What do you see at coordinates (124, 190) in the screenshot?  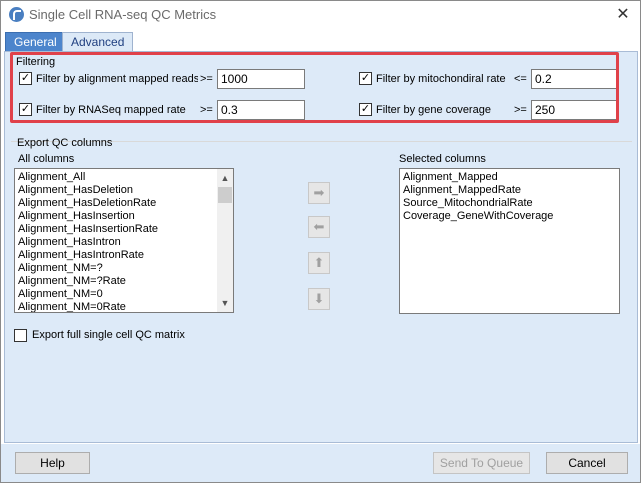 I see `list-item: Alignment_HasDeletion` at bounding box center [124, 190].